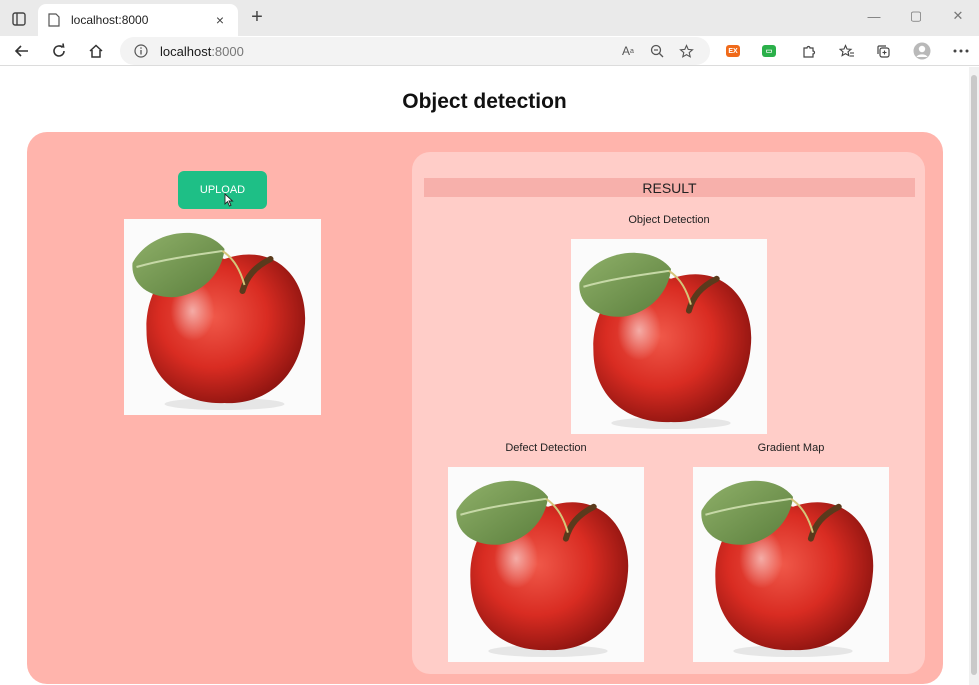 The height and width of the screenshot is (685, 979). I want to click on uploaded-image, so click(222, 317).